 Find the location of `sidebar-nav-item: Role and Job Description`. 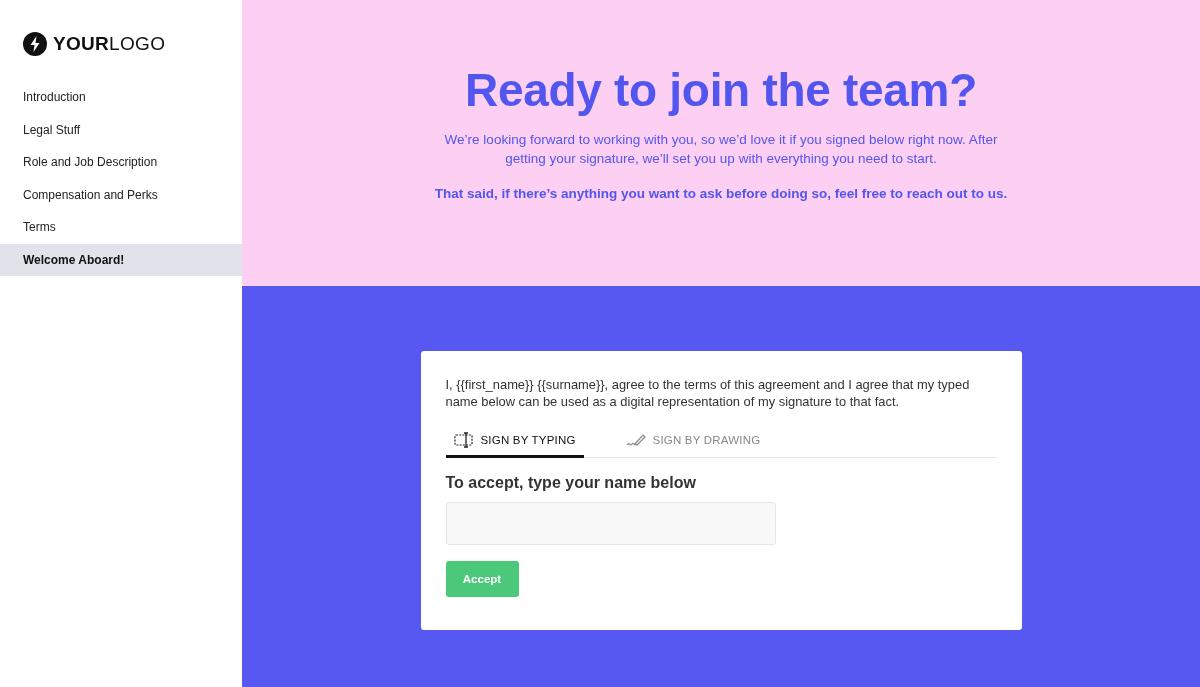

sidebar-nav-item: Role and Job Description is located at coordinates (121, 162).